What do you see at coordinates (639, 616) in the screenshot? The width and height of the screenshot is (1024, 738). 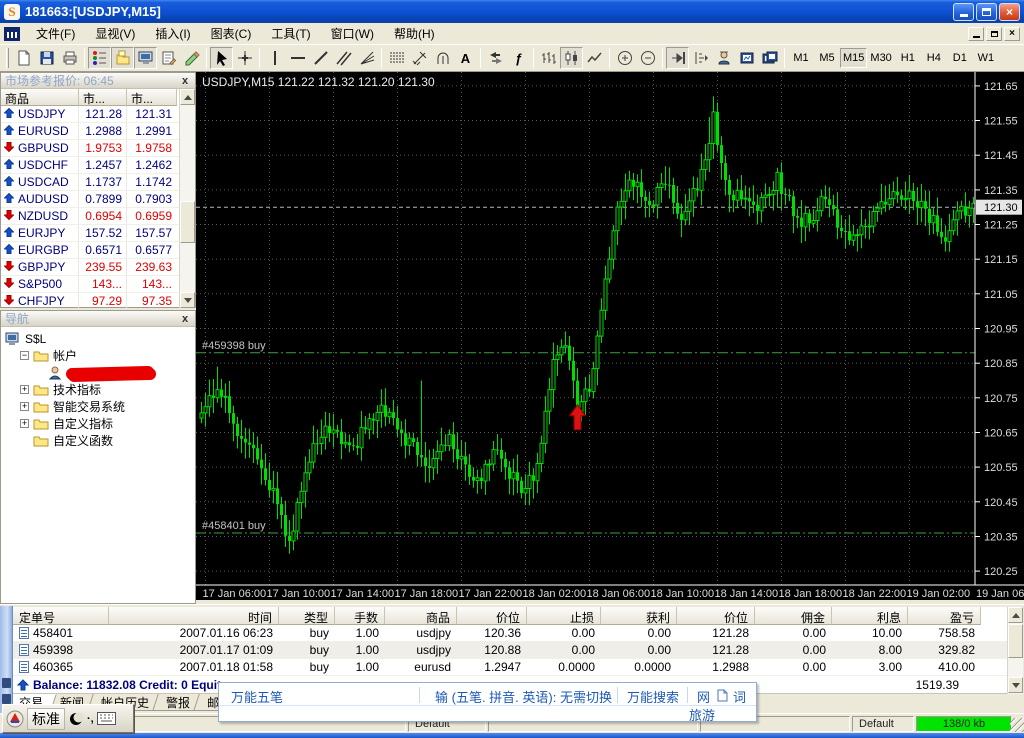 I see `order-column-7: 获利` at bounding box center [639, 616].